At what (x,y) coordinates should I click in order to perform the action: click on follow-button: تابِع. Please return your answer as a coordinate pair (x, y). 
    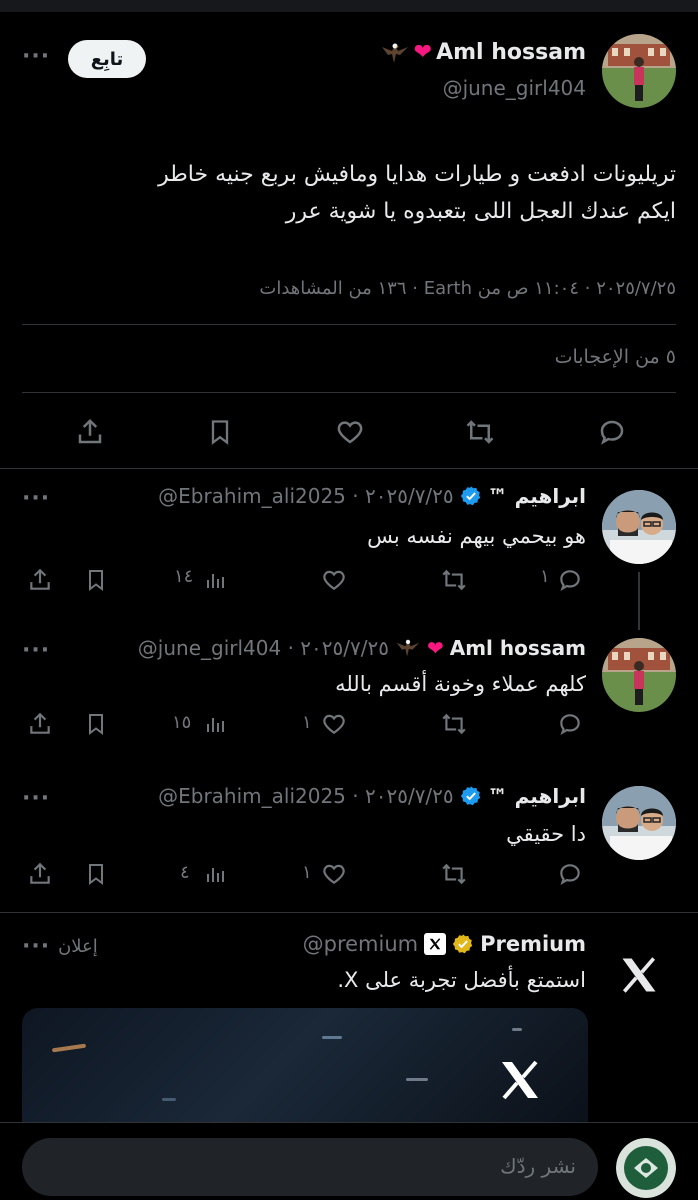
    Looking at the image, I should click on (107, 59).